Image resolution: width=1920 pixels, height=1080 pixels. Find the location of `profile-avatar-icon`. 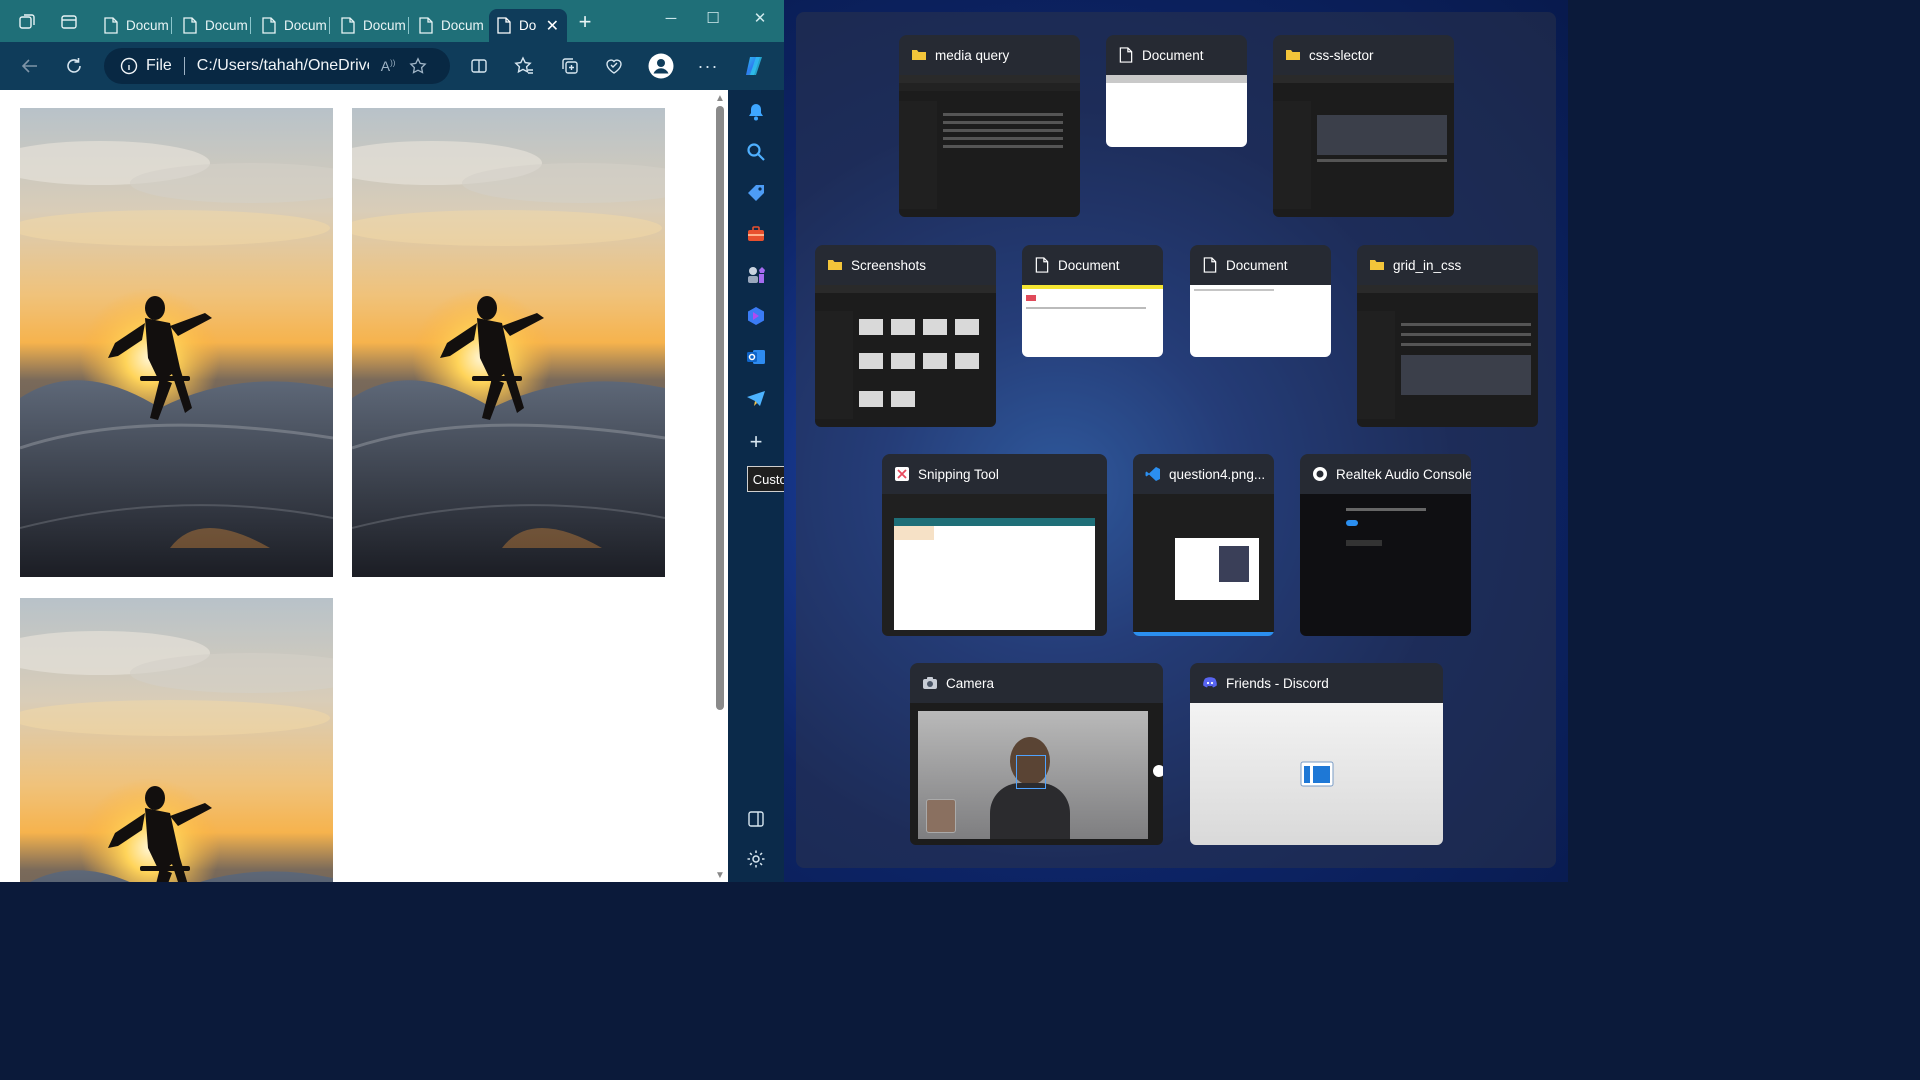

profile-avatar-icon is located at coordinates (661, 66).